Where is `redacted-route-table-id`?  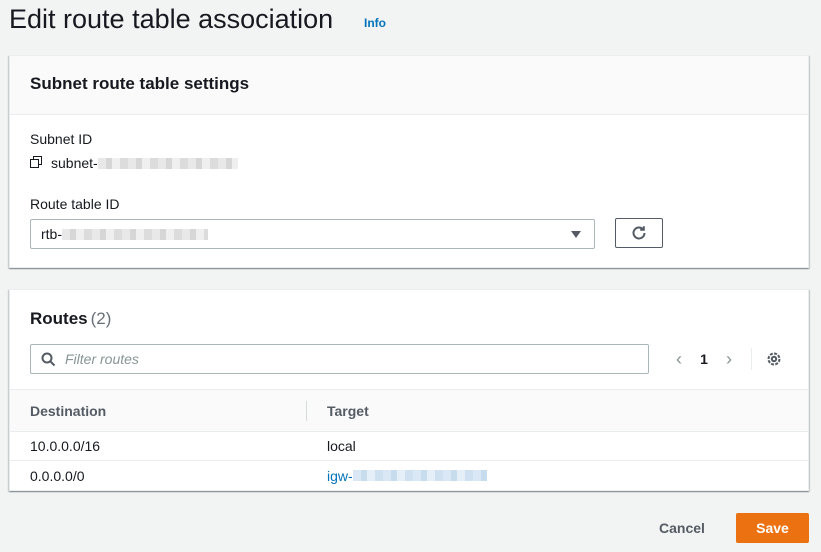 redacted-route-table-id is located at coordinates (135, 234).